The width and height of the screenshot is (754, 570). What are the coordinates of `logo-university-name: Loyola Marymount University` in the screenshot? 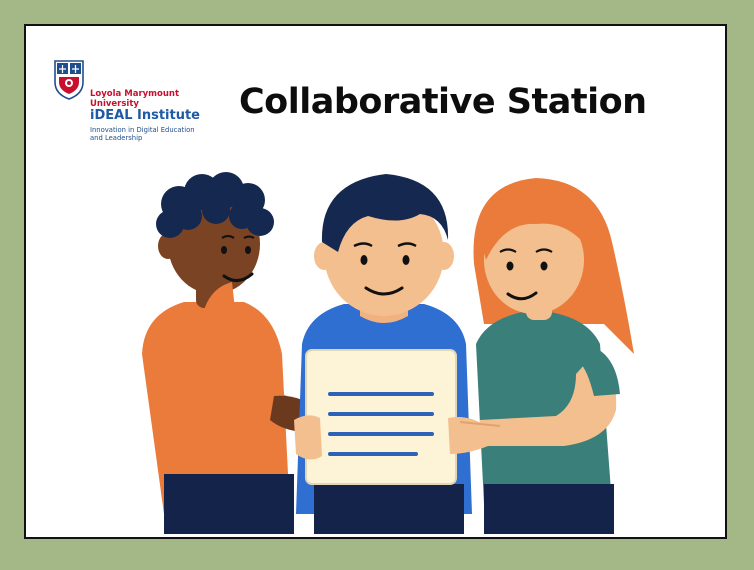 It's located at (145, 99).